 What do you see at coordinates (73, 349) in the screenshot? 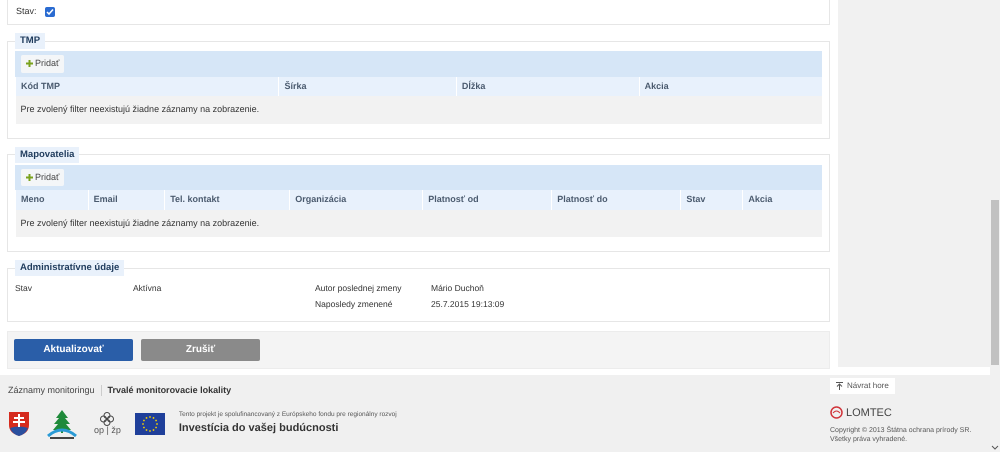
I see `update-button: Aktualizovať` at bounding box center [73, 349].